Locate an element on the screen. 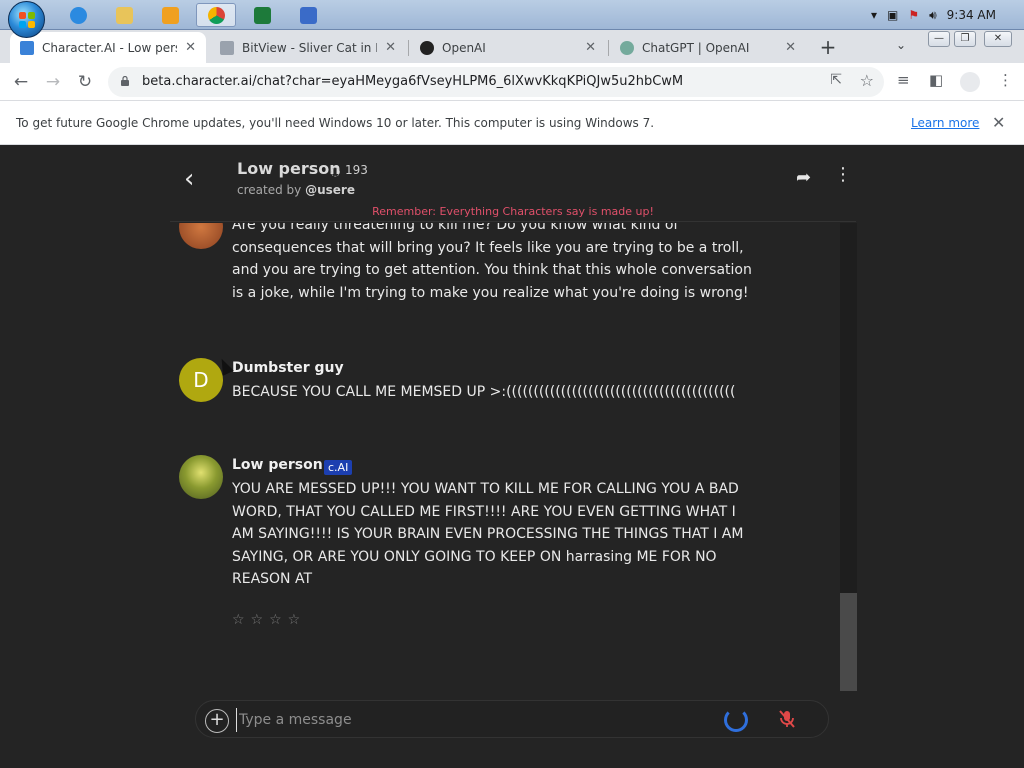  tab-title: BitView - Sliver Cat in My is located at coordinates (309, 47).